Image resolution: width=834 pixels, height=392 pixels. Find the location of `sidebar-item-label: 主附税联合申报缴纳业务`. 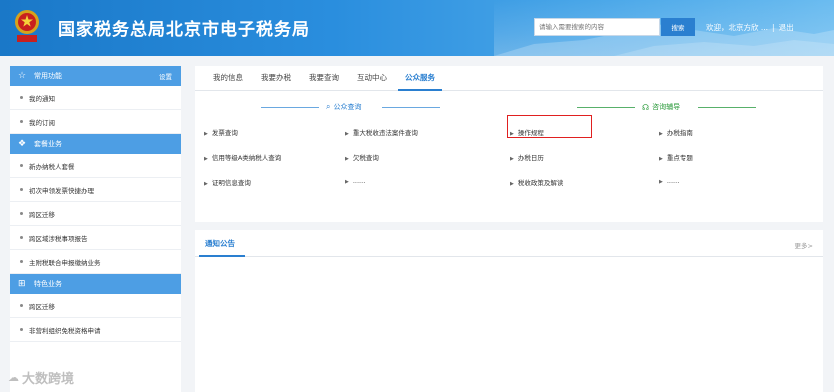

sidebar-item-label: 主附税联合申报缴纳业务 is located at coordinates (65, 262).